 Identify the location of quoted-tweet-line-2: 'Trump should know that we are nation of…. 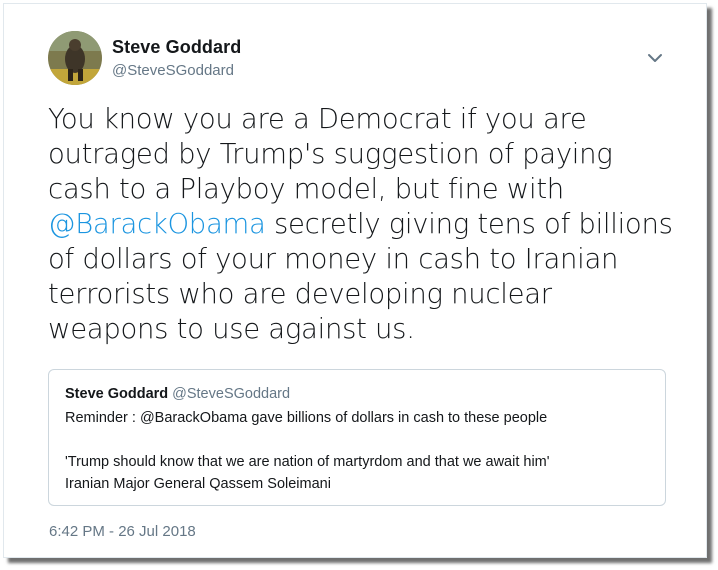
(307, 462).